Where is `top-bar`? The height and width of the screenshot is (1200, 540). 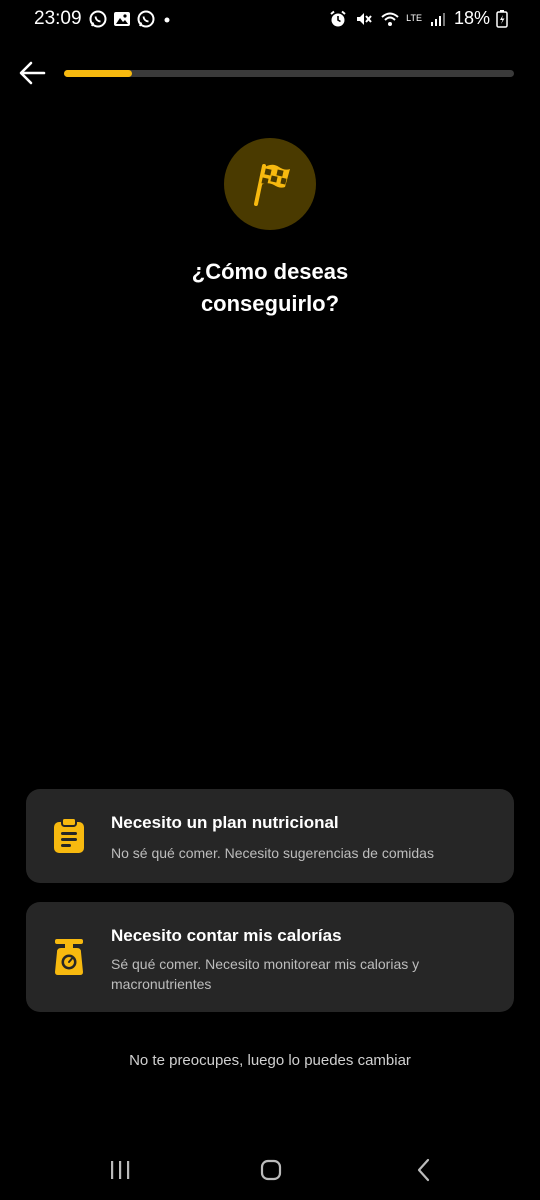 top-bar is located at coordinates (270, 73).